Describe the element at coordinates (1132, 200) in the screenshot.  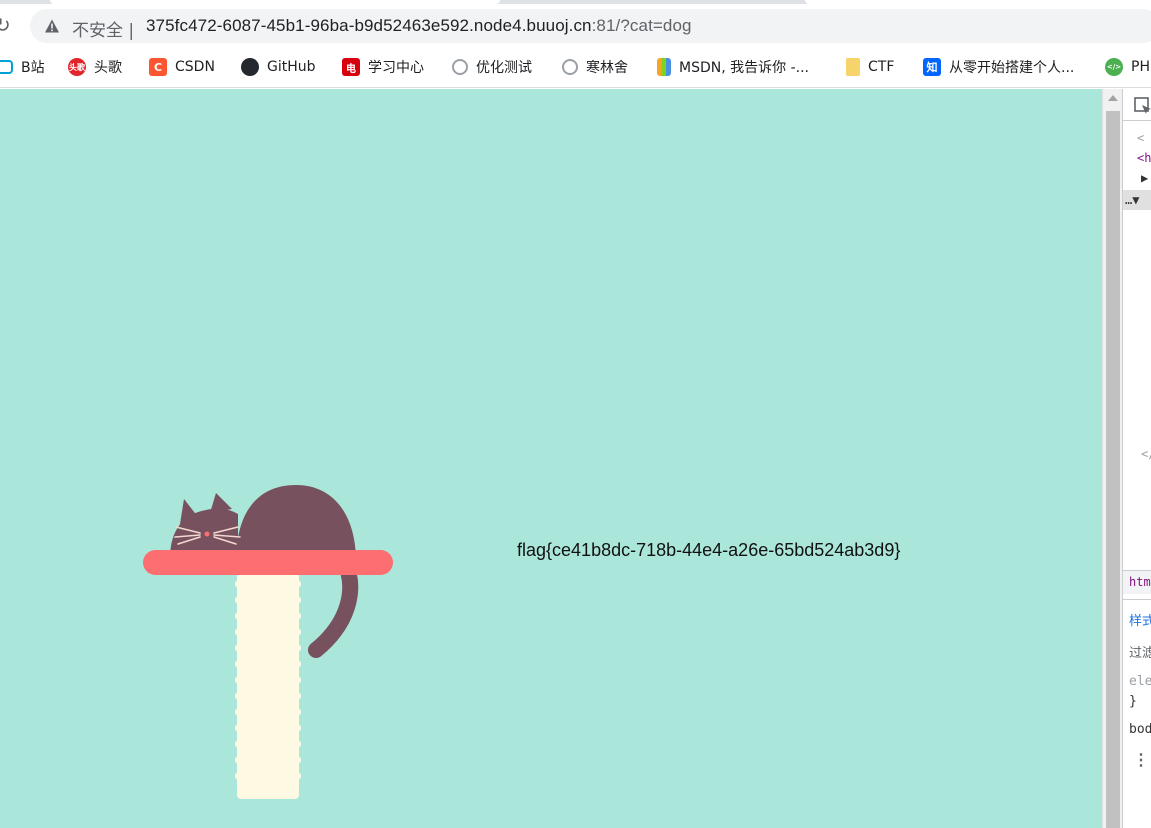
I see `devtools-dom-line: …▼` at that location.